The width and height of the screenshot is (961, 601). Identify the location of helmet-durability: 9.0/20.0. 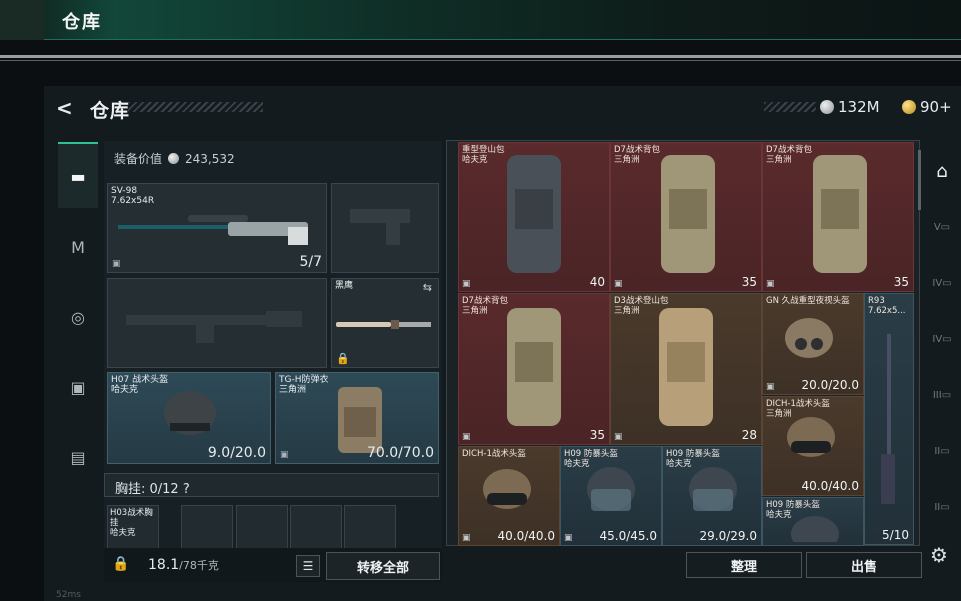
(236, 453).